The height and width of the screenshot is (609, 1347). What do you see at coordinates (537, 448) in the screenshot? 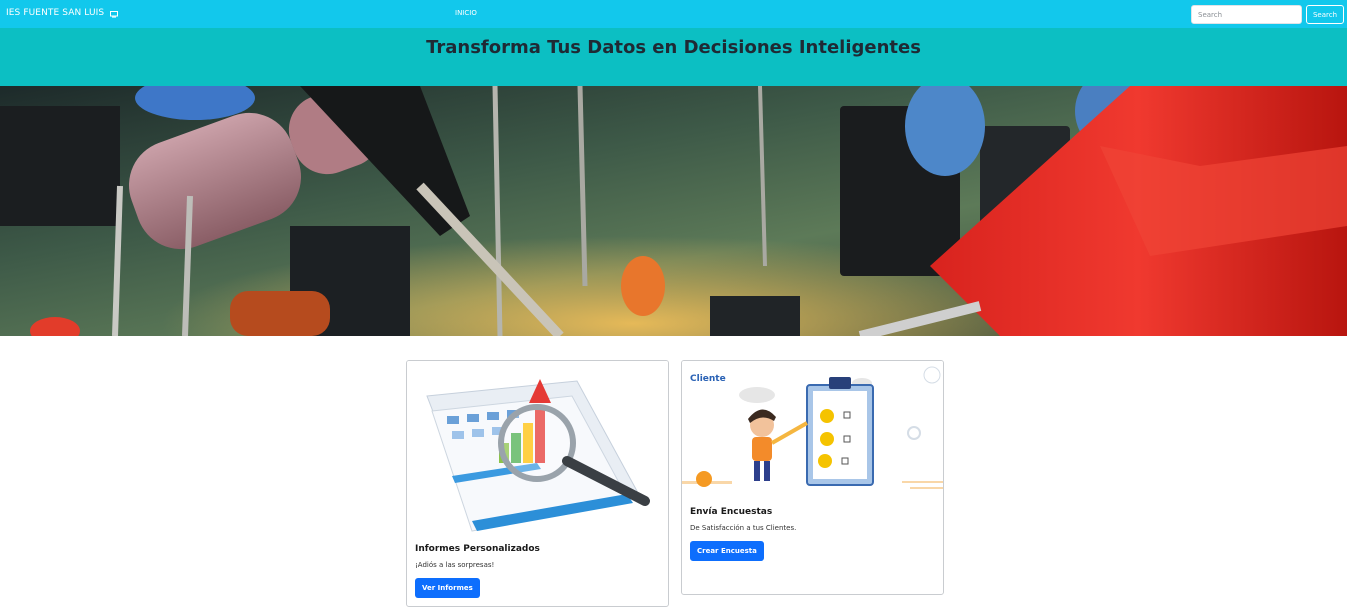
I see `report-chart-image` at bounding box center [537, 448].